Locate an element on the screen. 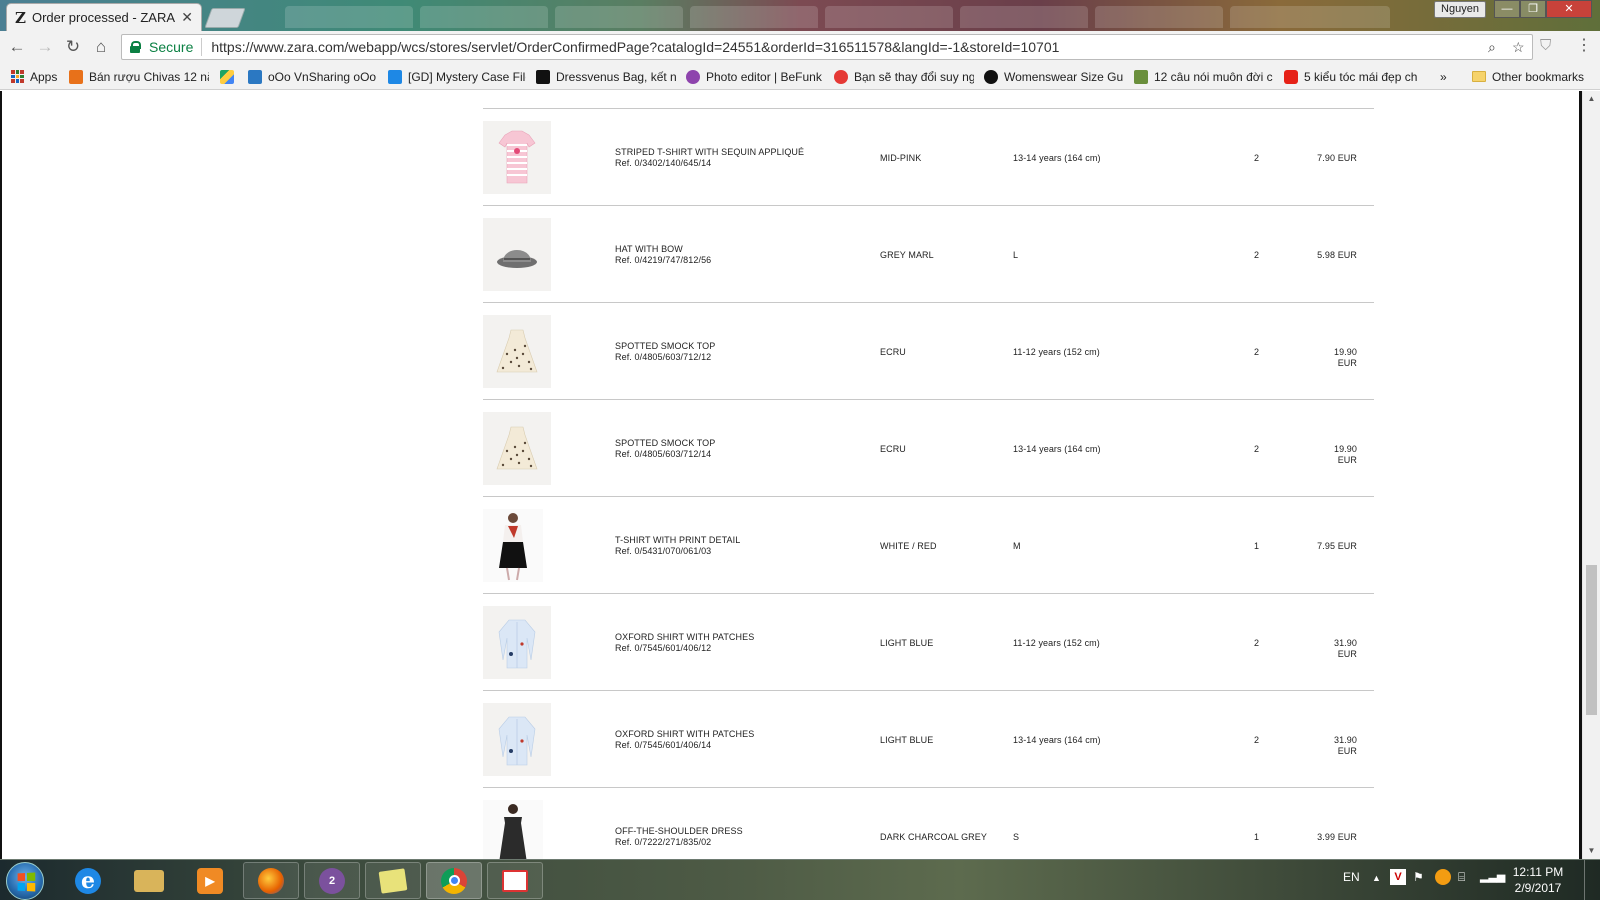 The image size is (1600, 900). model-dress-icon is located at coordinates (513, 831).